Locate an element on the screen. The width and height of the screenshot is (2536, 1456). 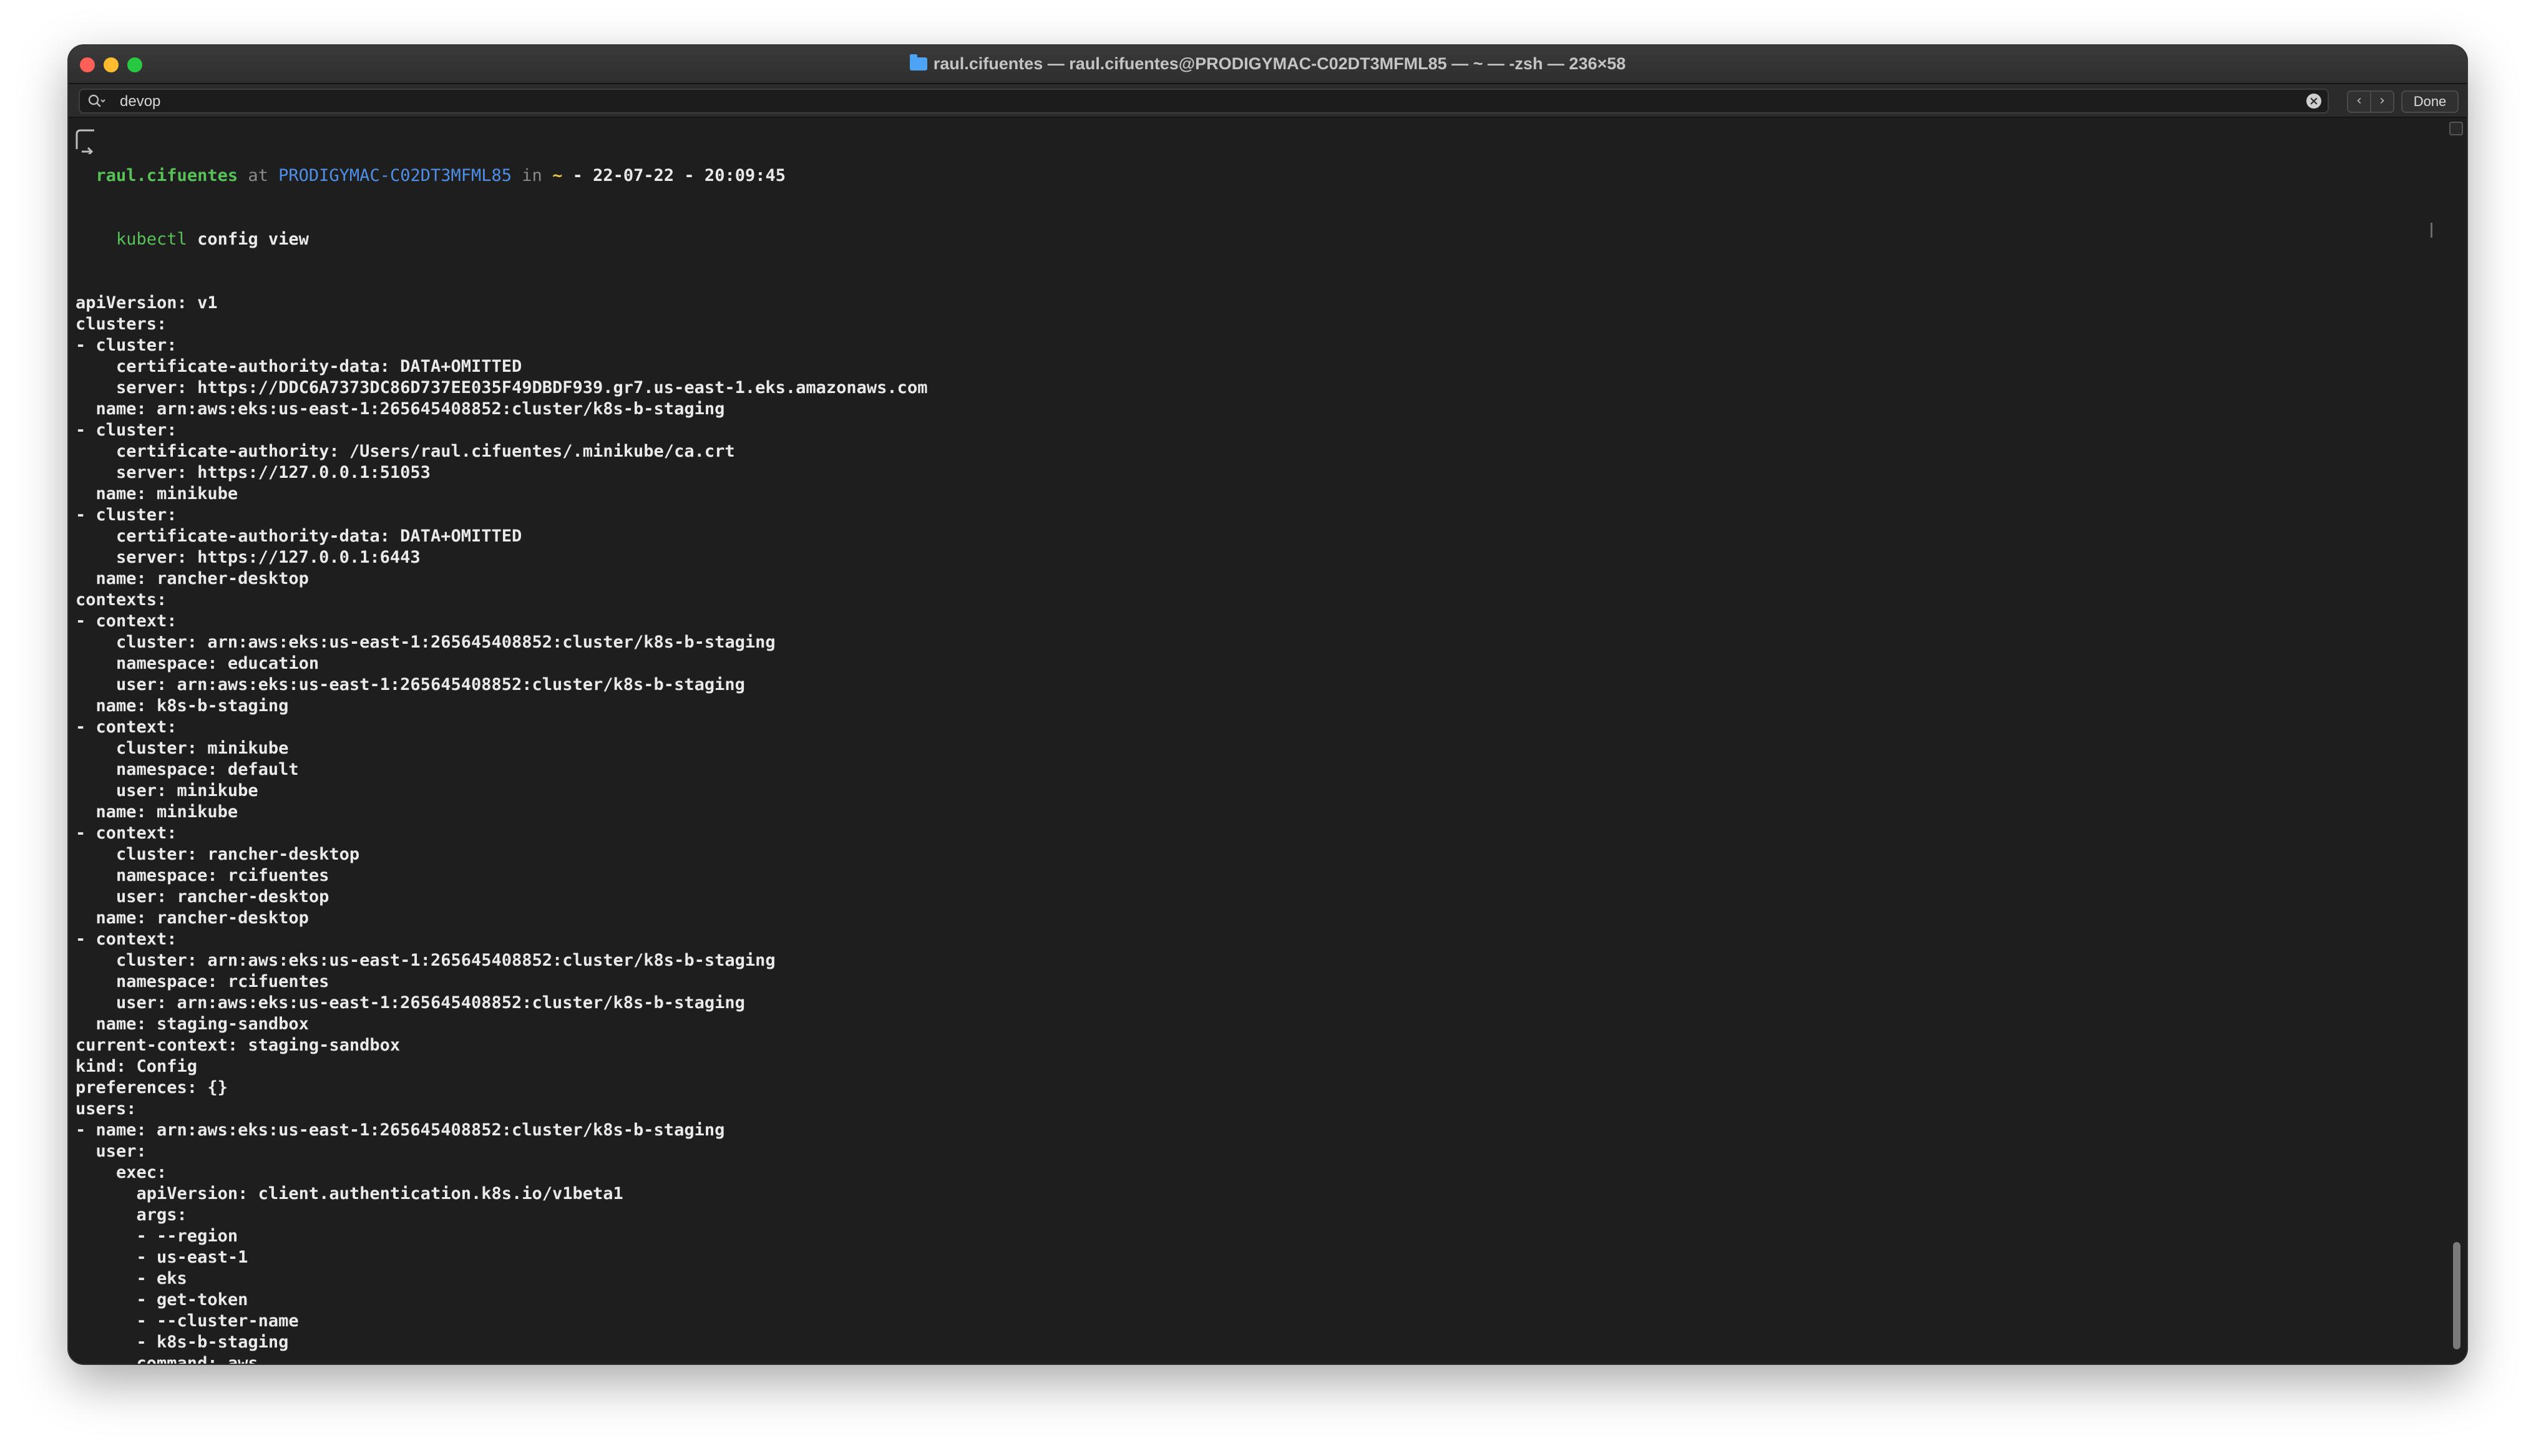
text-cursor is located at coordinates (2431, 230).